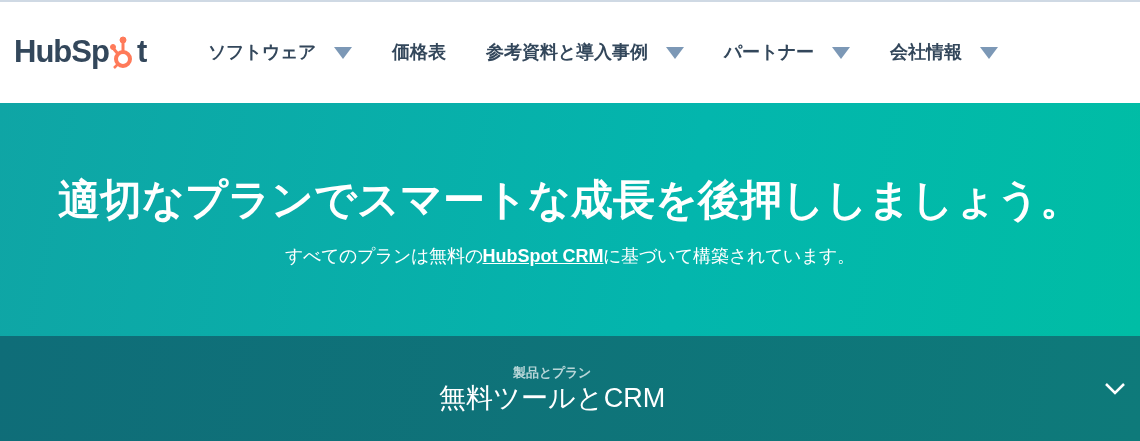  I want to click on nav-menu: 参考資料と導入事例, so click(585, 52).